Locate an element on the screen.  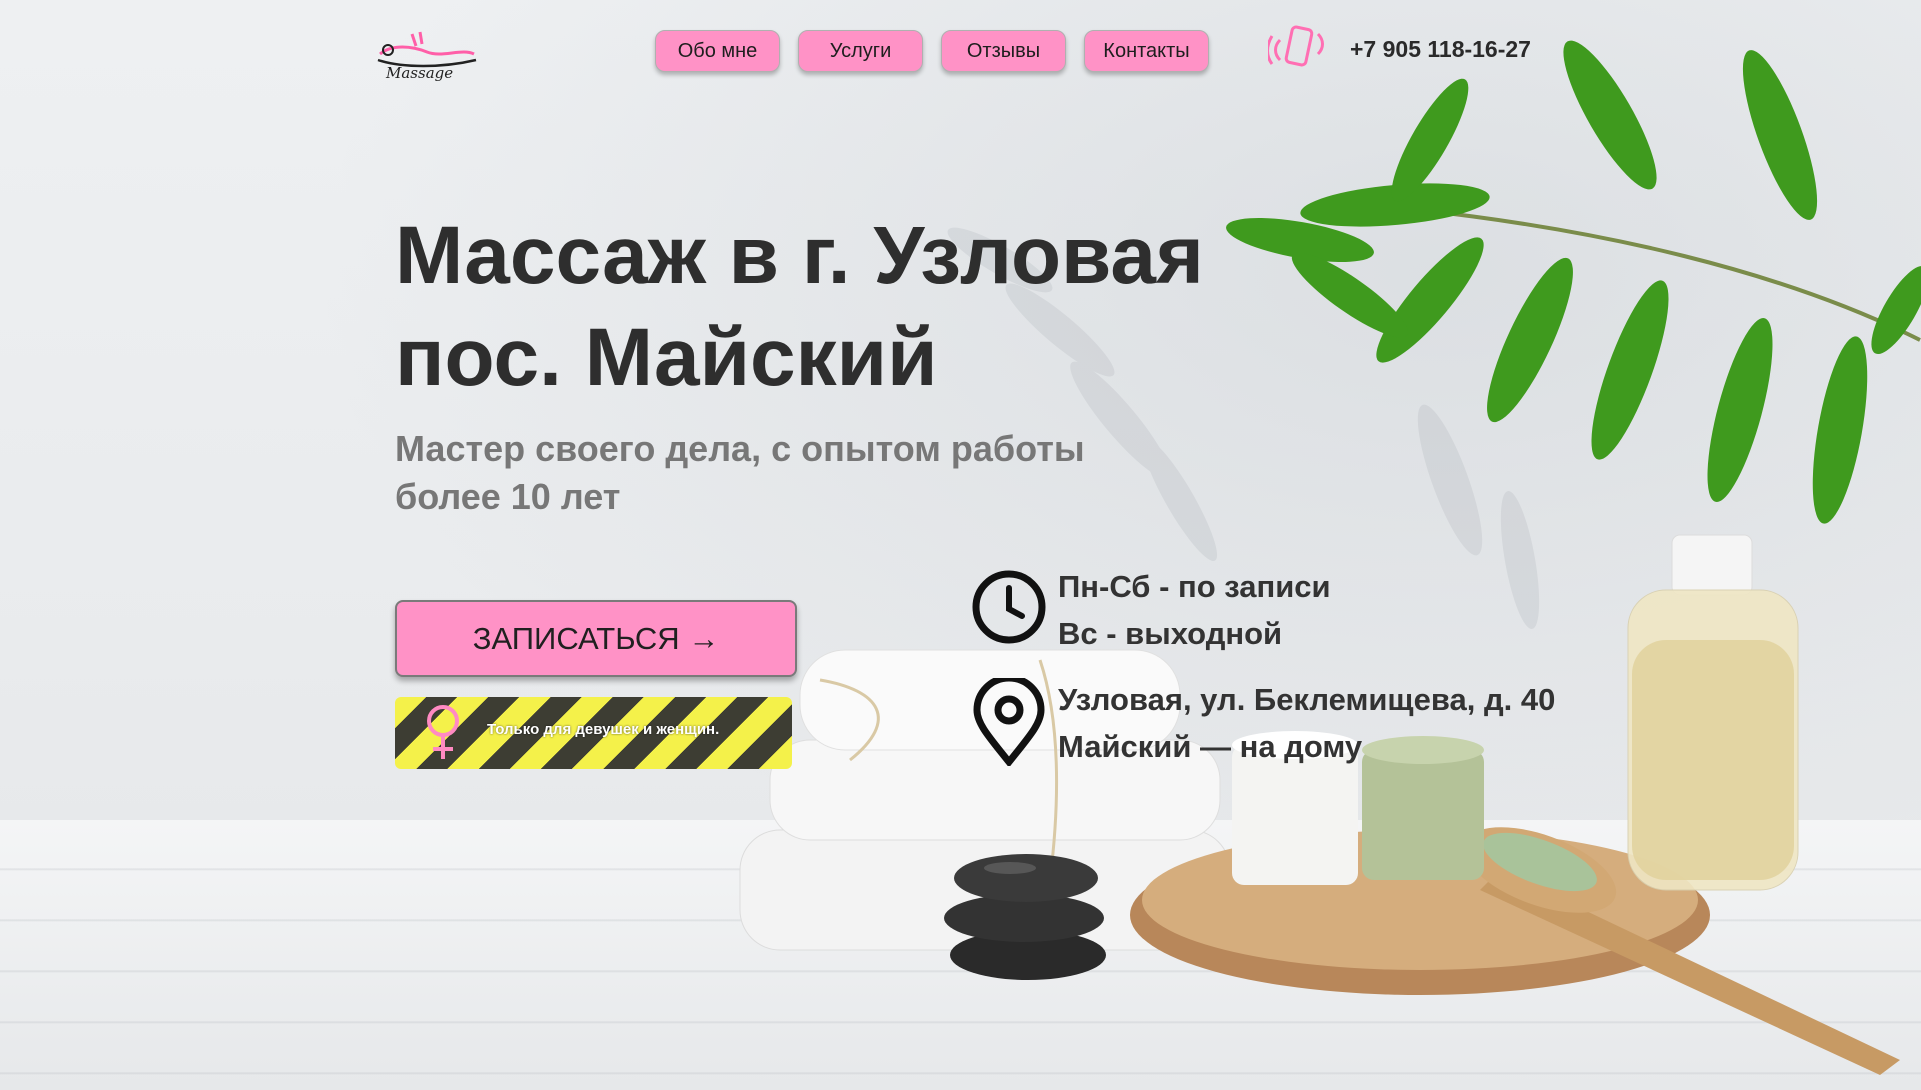
schedule-line-1: Пн-Сб - по записи is located at coordinates (1194, 586).